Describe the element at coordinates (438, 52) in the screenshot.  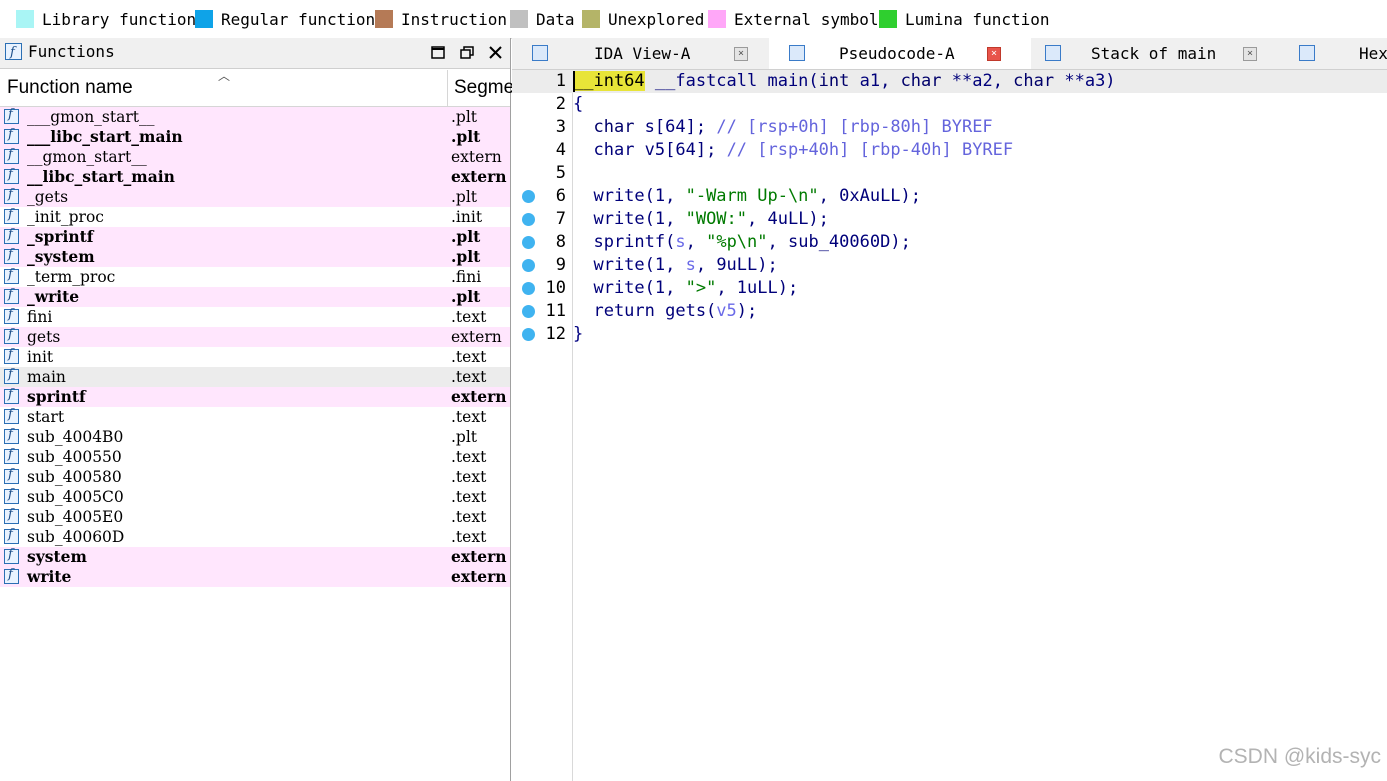
I see `maximize-icon` at that location.